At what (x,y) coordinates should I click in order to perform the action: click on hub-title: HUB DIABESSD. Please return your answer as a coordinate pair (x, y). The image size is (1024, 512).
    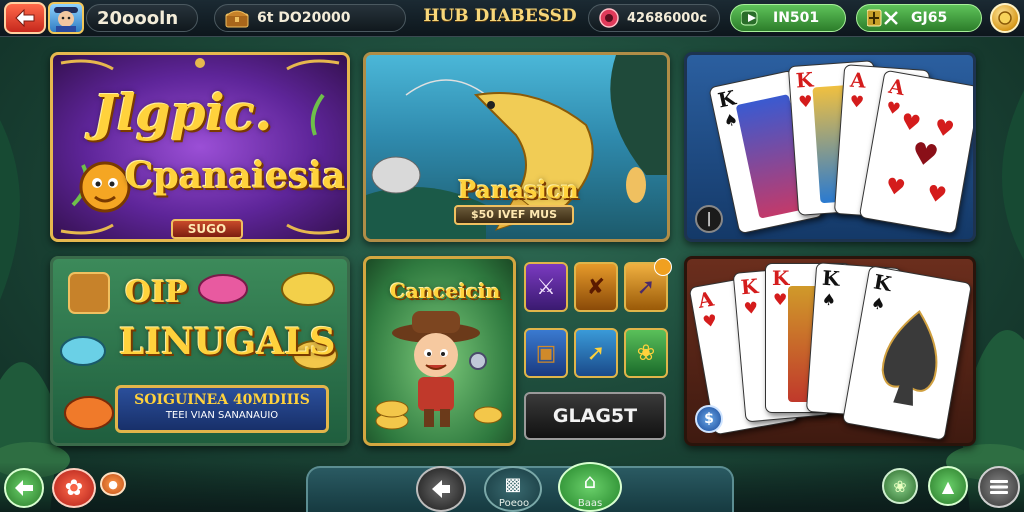
    Looking at the image, I should click on (500, 16).